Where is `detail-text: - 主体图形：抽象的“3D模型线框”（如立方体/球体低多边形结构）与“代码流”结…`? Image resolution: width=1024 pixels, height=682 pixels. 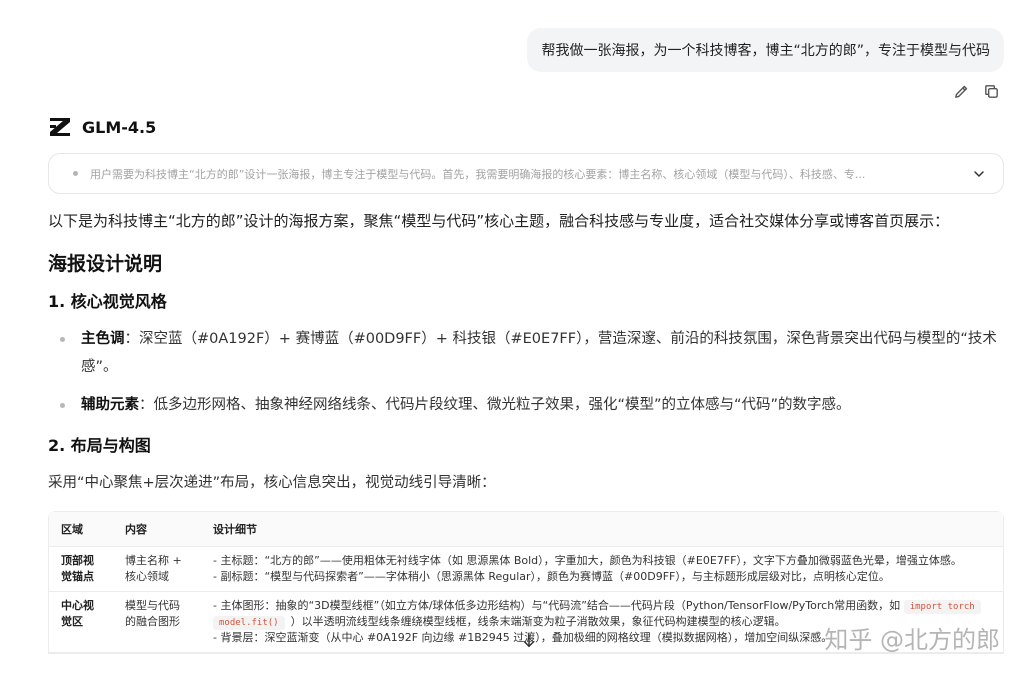 detail-text: - 主体图形：抽象的“3D模型线框”（如立方体/球体低多边形结构）与“代码流”结… is located at coordinates (557, 605).